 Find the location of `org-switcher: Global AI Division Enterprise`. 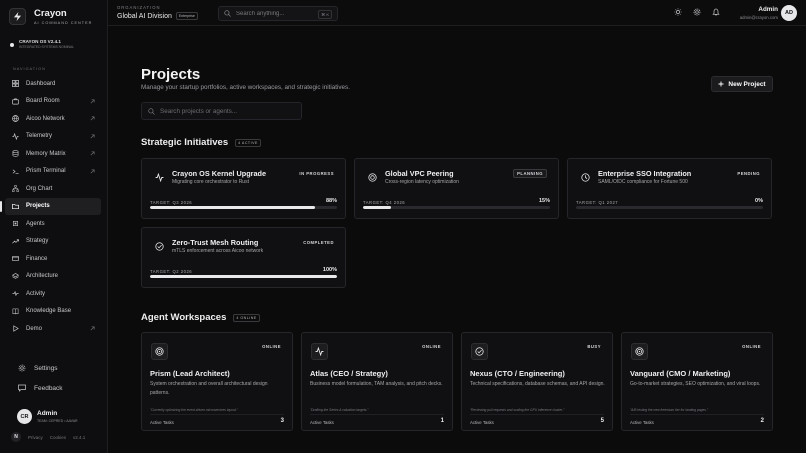

org-switcher: Global AI Division Enterprise is located at coordinates (157, 16).